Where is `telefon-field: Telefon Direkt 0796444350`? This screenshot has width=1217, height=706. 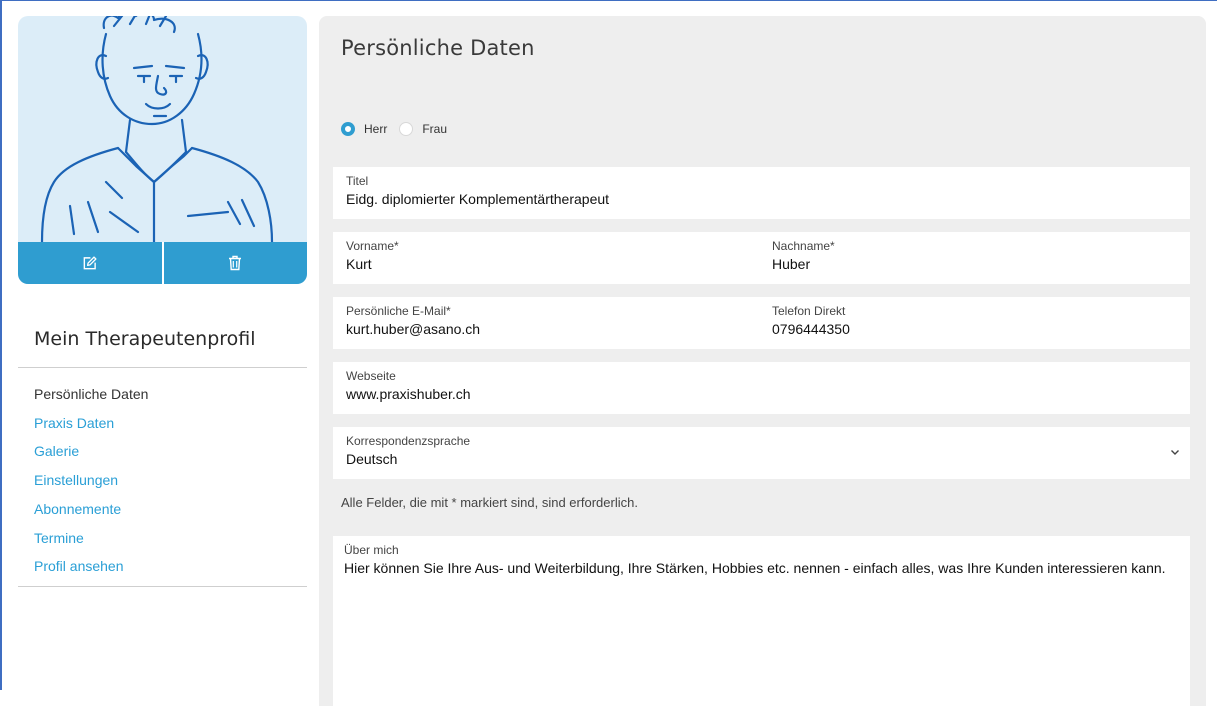 telefon-field: Telefon Direkt 0796444350 is located at coordinates (811, 321).